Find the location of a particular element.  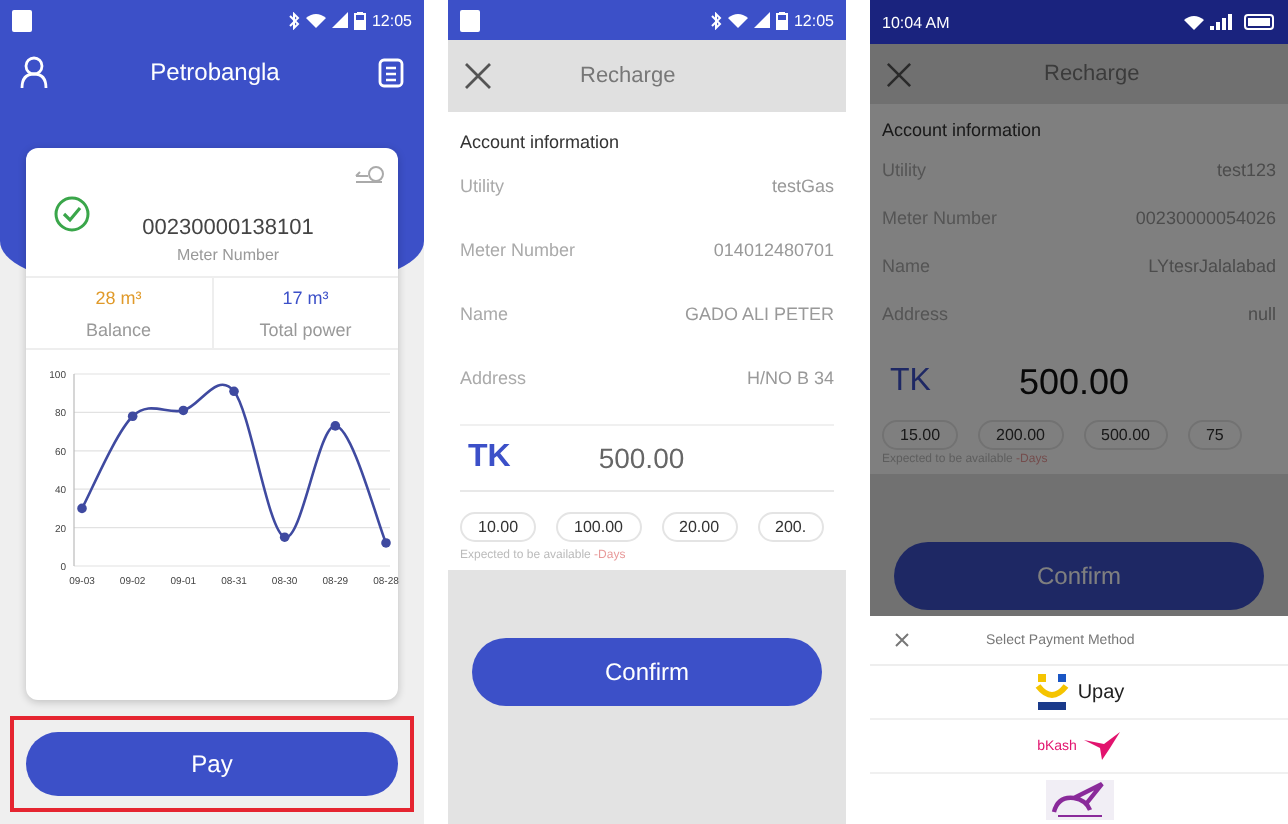

total-power-value: 17 m³ is located at coordinates (305, 298).